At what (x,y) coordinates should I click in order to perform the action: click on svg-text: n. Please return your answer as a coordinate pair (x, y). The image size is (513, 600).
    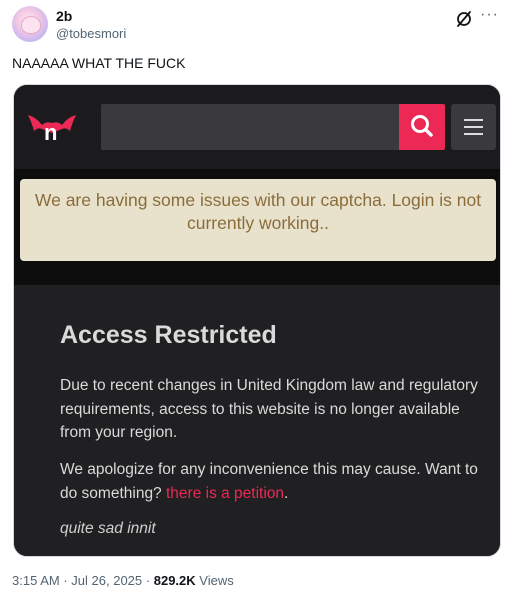
    Looking at the image, I should click on (50, 132).